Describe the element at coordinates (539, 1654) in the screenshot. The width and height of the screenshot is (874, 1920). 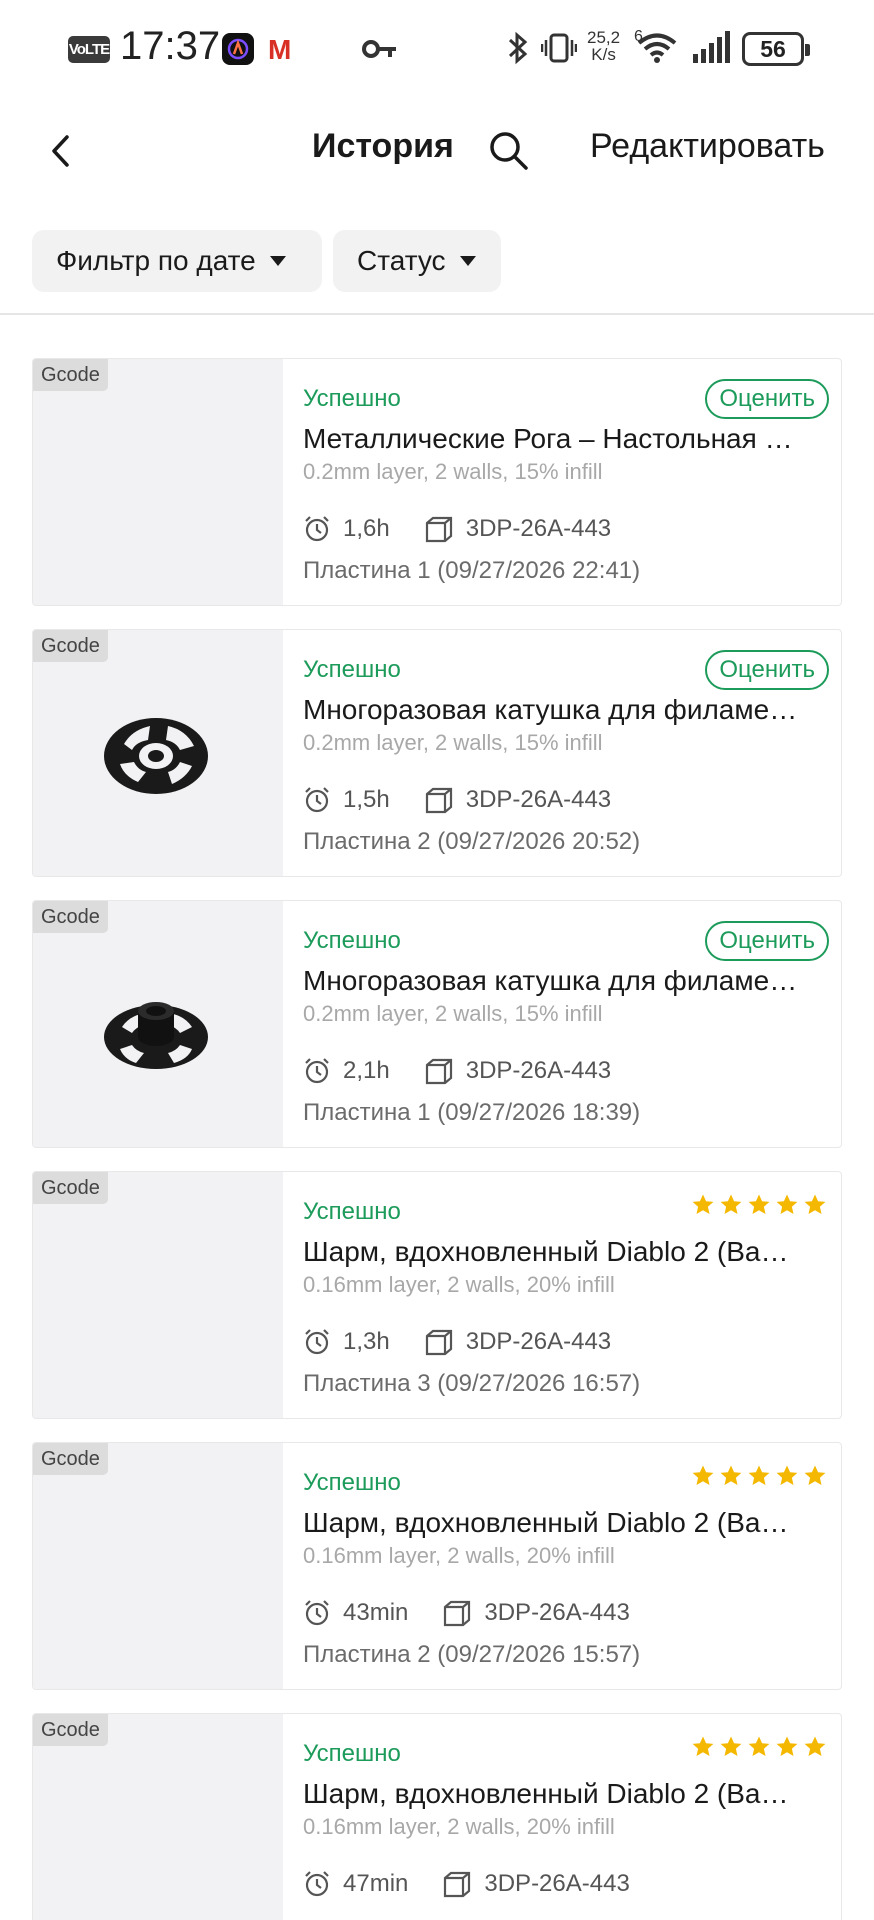
I see `print-datetime: (09/27/2026 15:57)` at that location.